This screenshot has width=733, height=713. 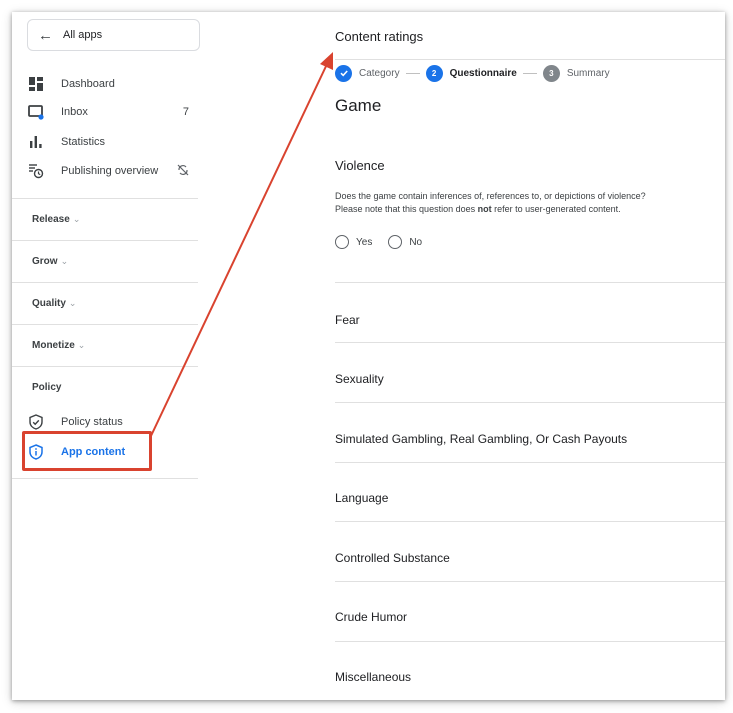 What do you see at coordinates (379, 73) in the screenshot?
I see `step-category: Category` at bounding box center [379, 73].